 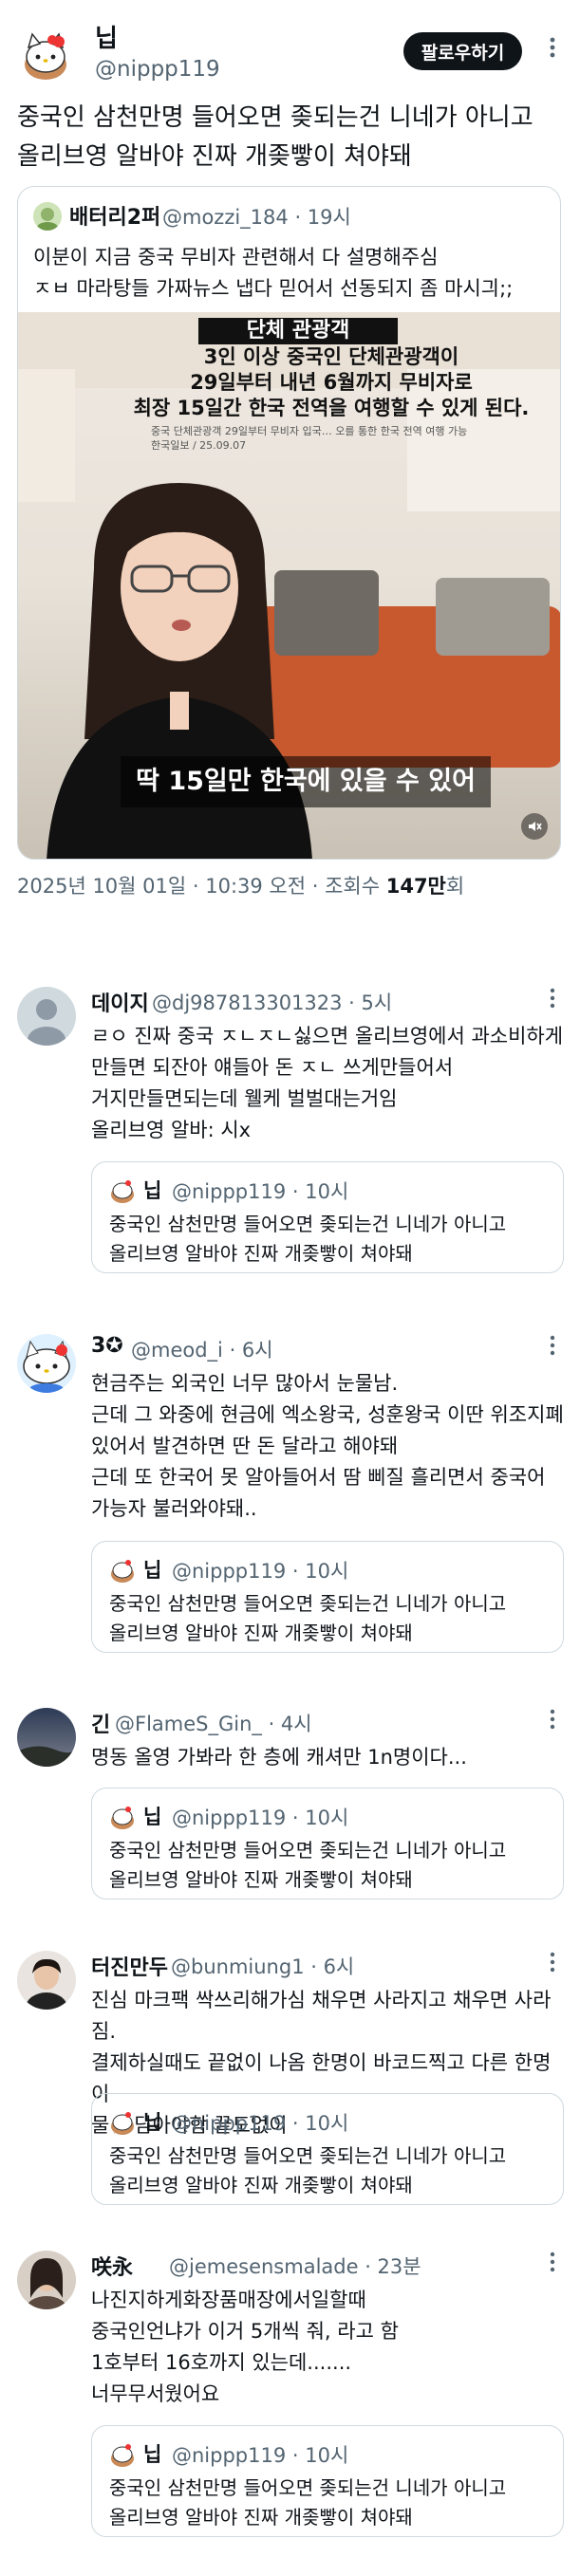 I want to click on follow-button: 팔로우하기, so click(x=462, y=51).